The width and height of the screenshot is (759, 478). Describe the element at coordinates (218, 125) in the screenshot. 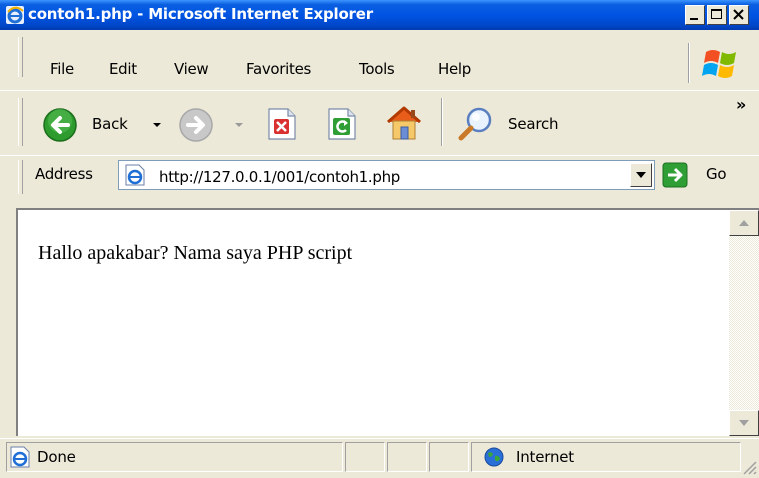

I see `forward-button` at that location.